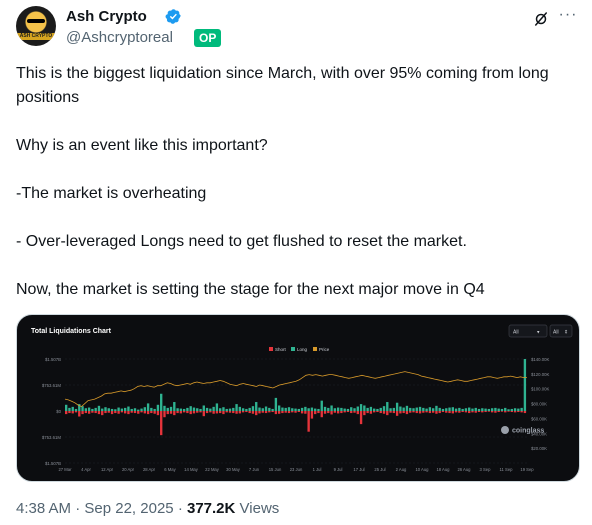  What do you see at coordinates (464, 469) in the screenshot?
I see `x-tick-label: 26 Aug` at bounding box center [464, 469].